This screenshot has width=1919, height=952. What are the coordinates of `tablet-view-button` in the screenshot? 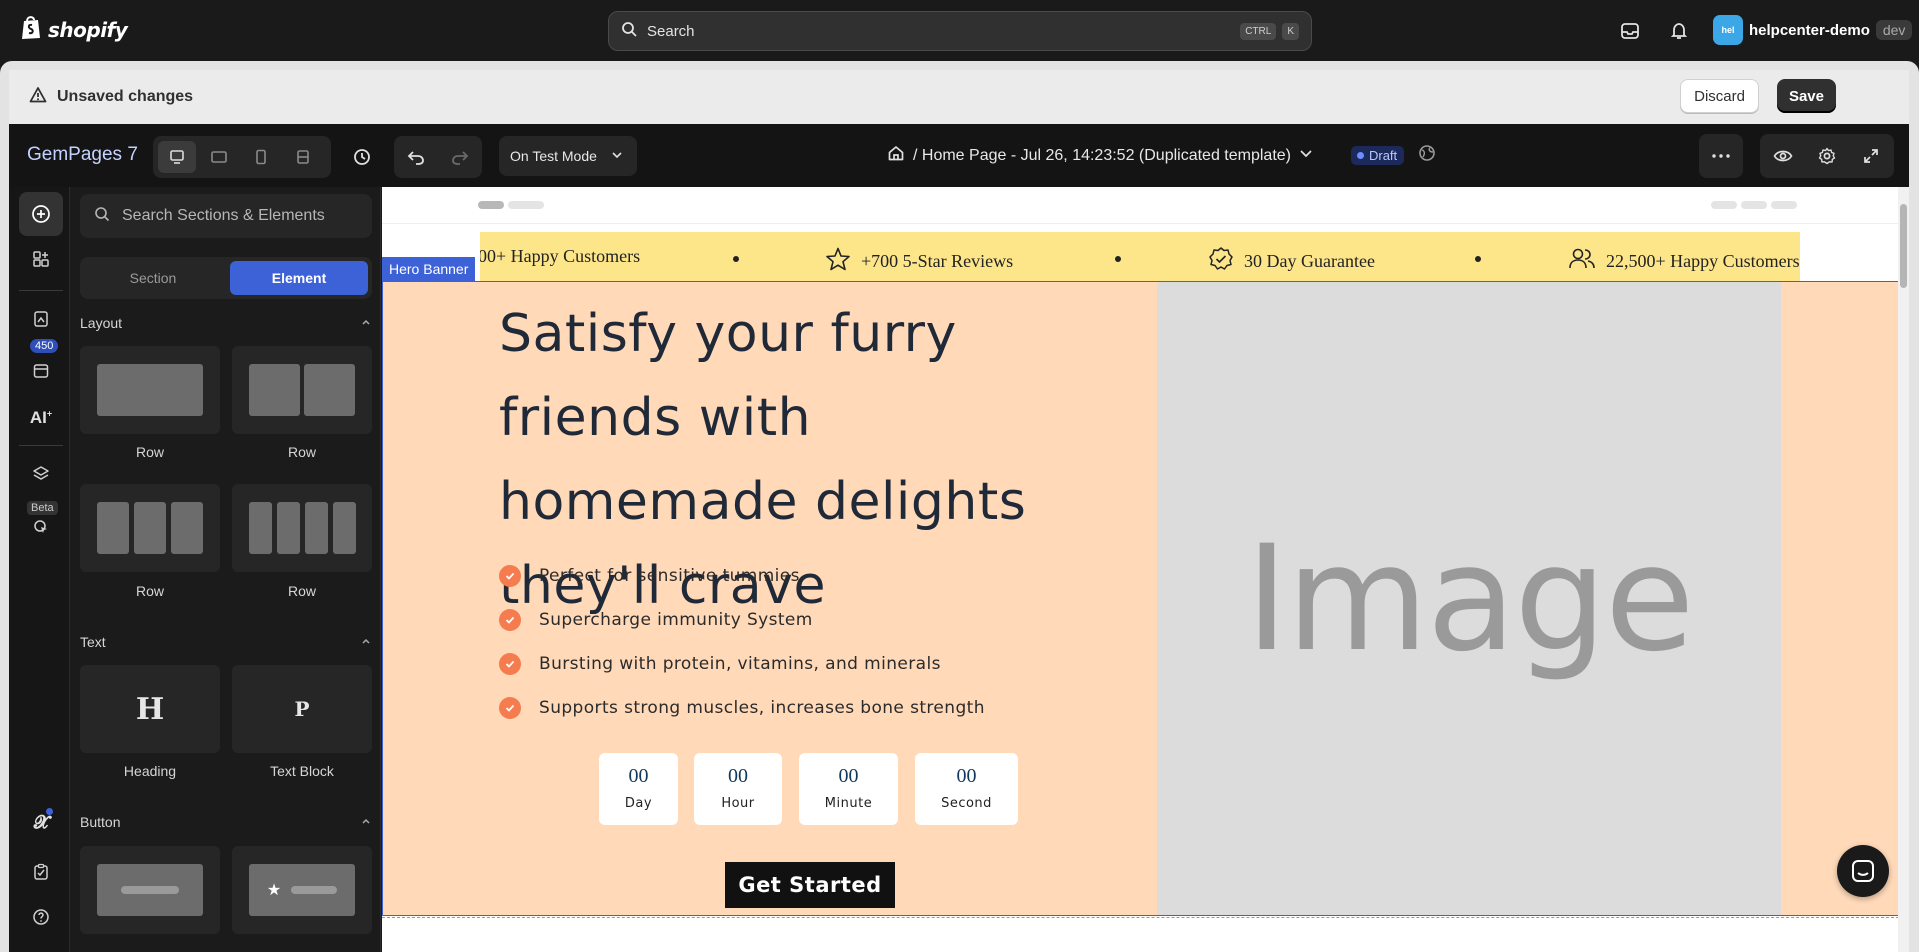 It's located at (219, 157).